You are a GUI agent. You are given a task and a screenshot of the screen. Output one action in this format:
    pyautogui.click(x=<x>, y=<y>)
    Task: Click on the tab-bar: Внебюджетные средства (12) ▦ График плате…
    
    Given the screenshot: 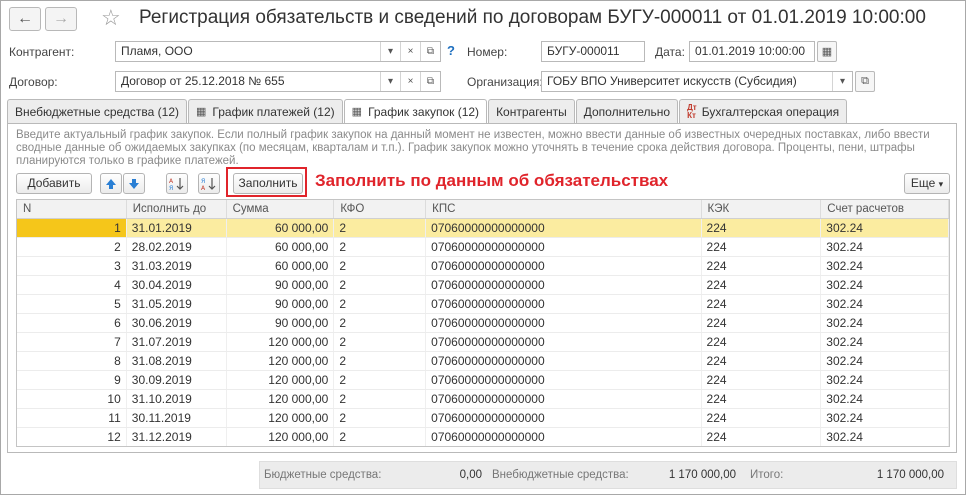 What is the action you would take?
    pyautogui.click(x=427, y=111)
    